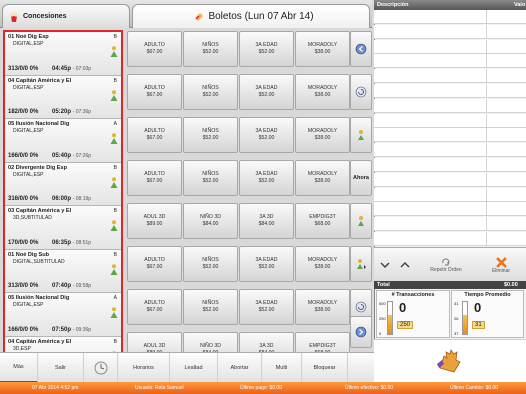  I want to click on price-button: 3A 3D$84.00, so click(266, 221).